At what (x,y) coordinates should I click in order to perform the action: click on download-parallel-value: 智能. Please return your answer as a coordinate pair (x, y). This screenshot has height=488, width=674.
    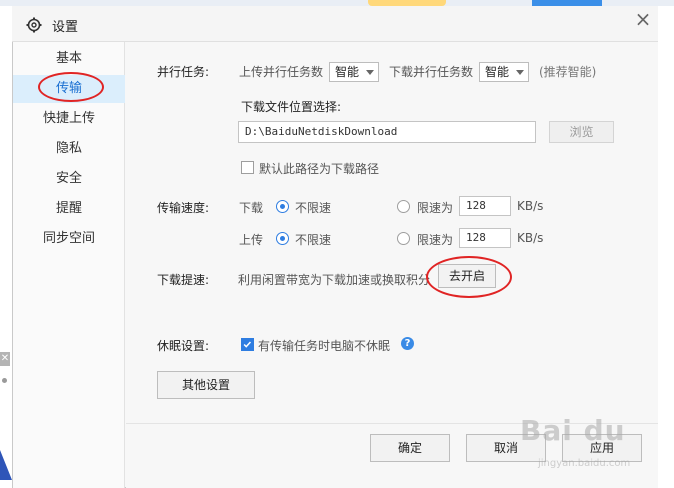
    Looking at the image, I should click on (497, 72).